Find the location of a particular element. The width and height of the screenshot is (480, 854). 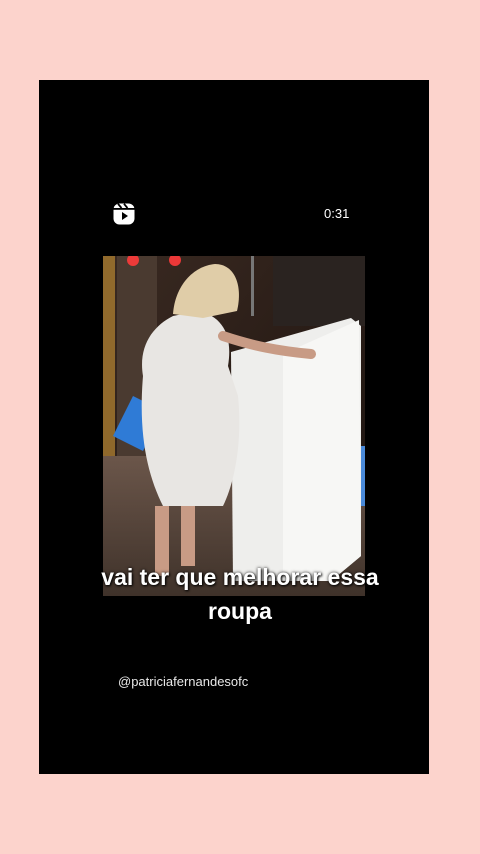

creator-handle: @patriciafernandesofc is located at coordinates (183, 681).